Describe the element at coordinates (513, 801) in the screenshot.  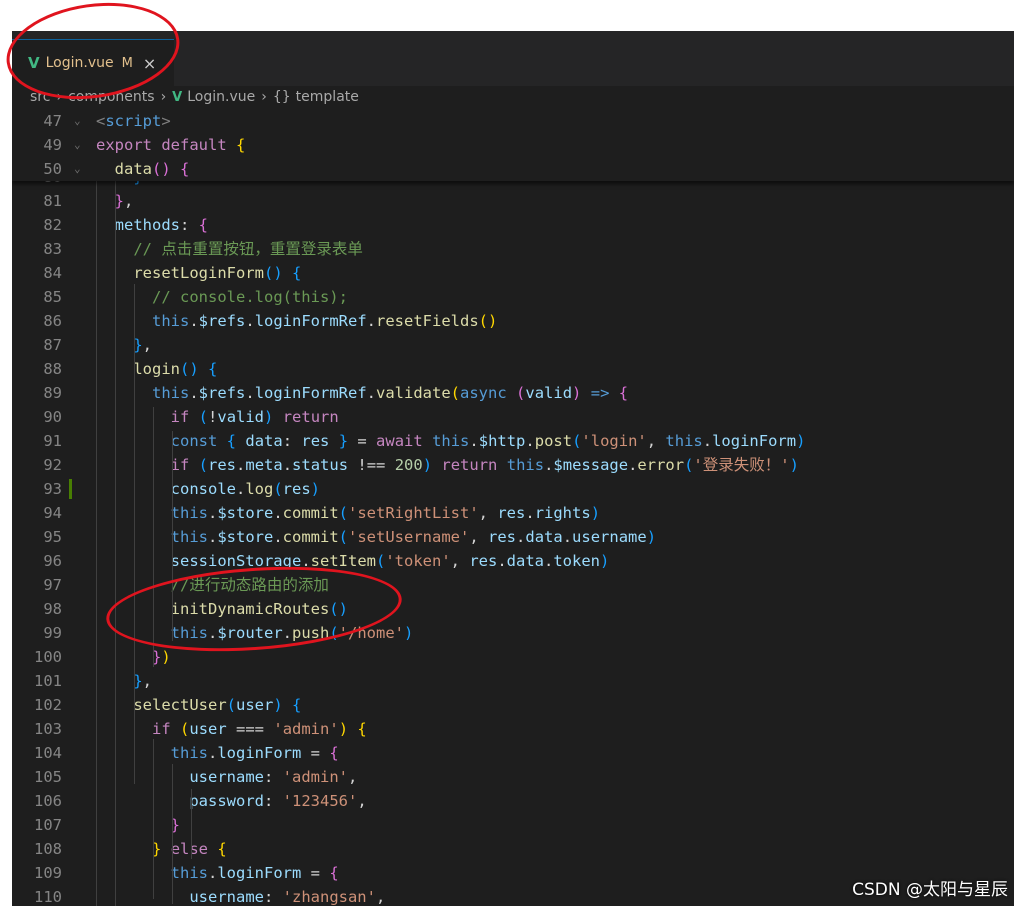
I see `code-line: 106 password: '123456',` at that location.